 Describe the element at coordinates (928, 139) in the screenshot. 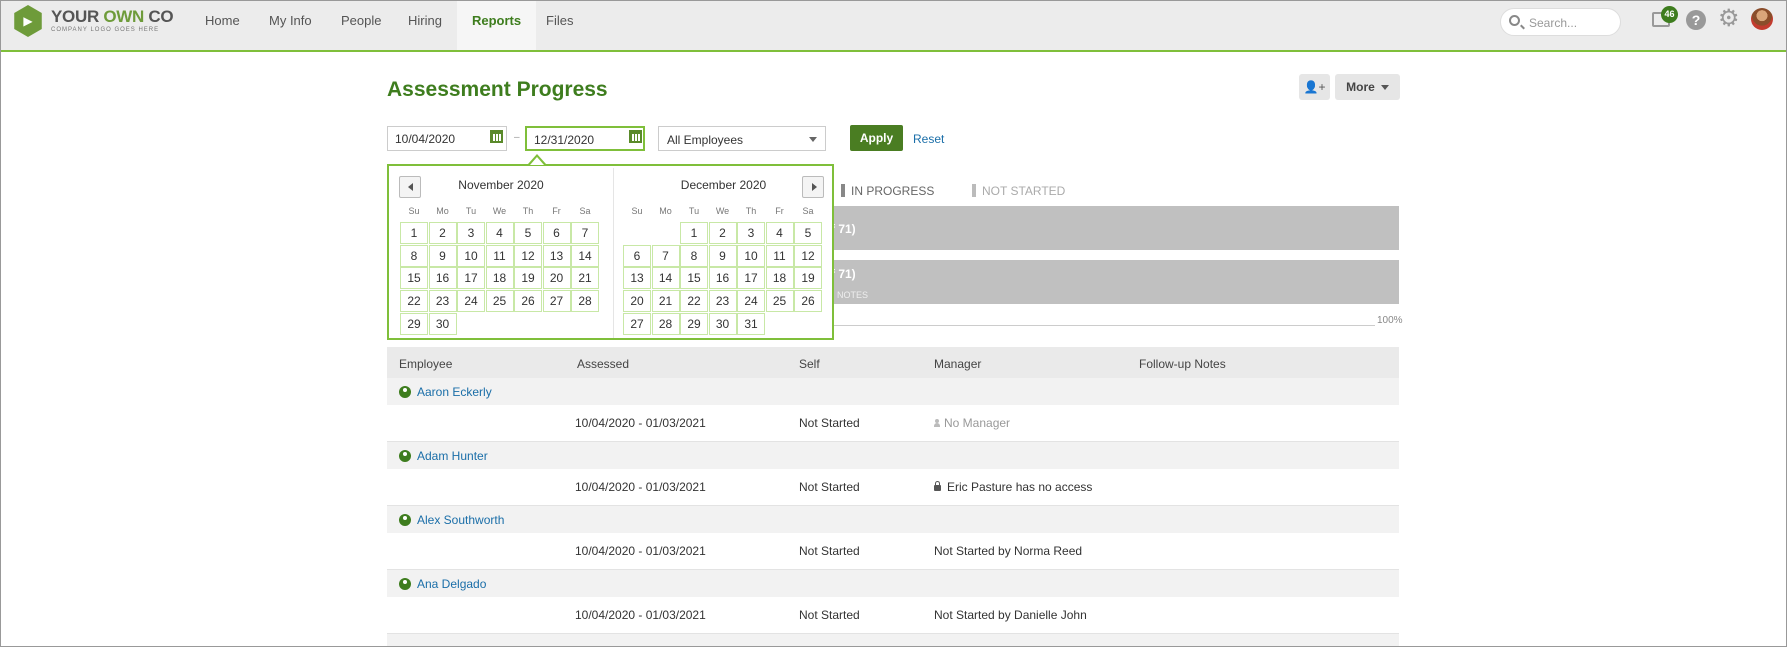

I see `reset-link: Reset` at that location.